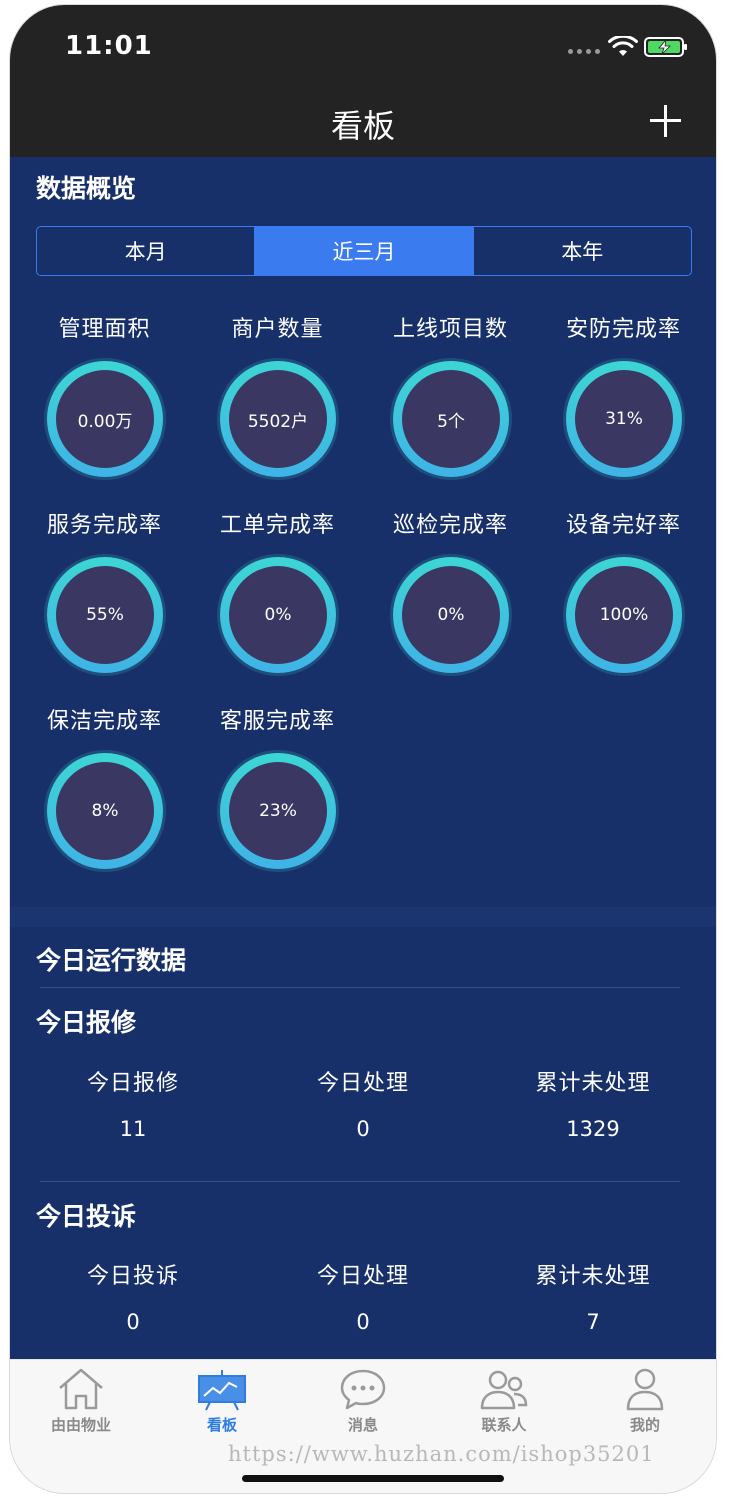  I want to click on metric-value: 100%, so click(624, 615).